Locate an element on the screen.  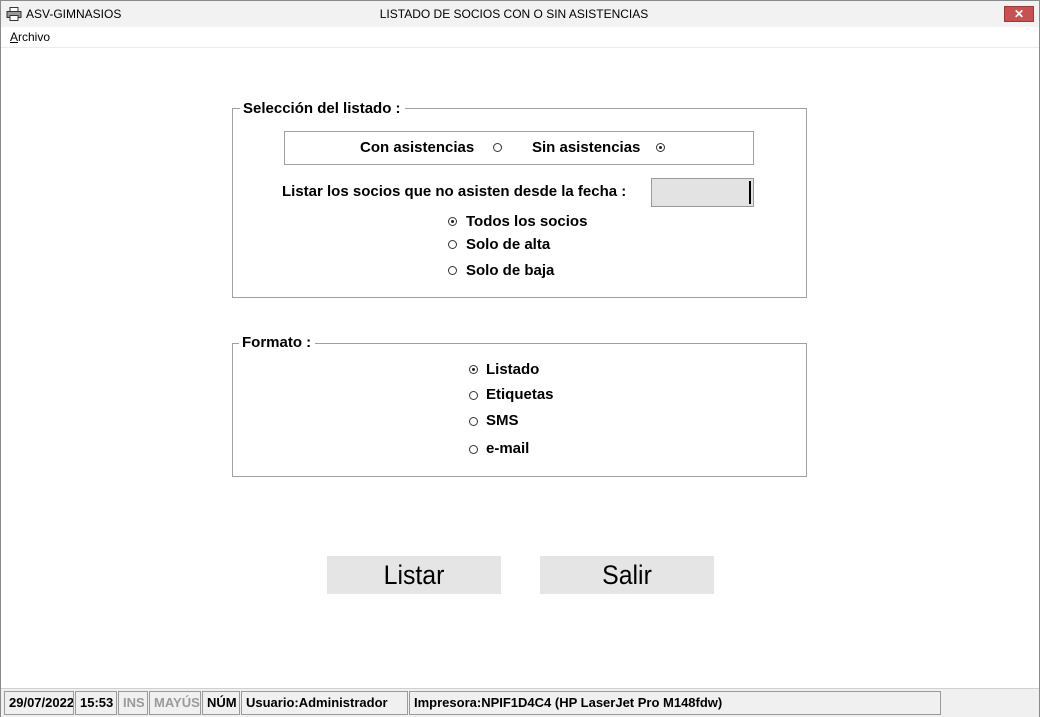
menu-archivo-label: rchivo is located at coordinates (34, 37).